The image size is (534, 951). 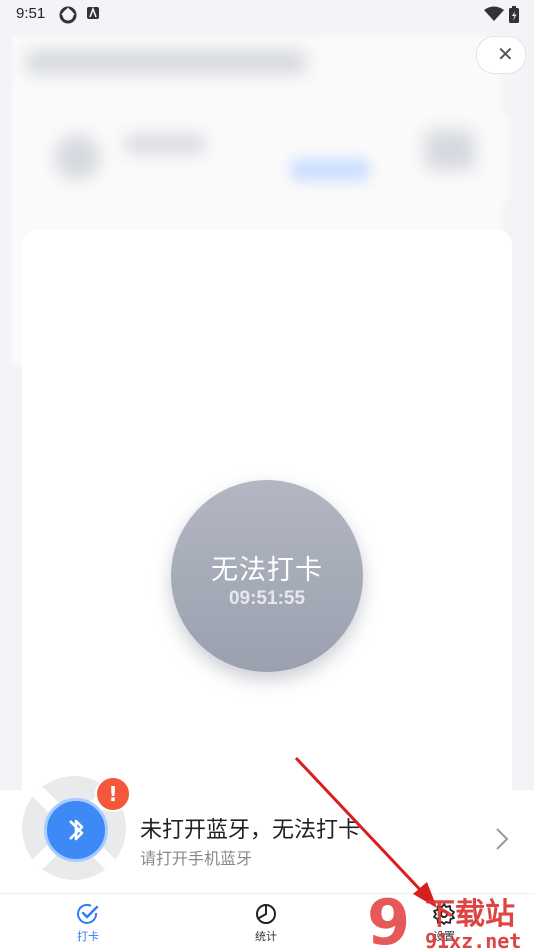 What do you see at coordinates (388, 918) in the screenshot?
I see `svg-text: 9` at bounding box center [388, 918].